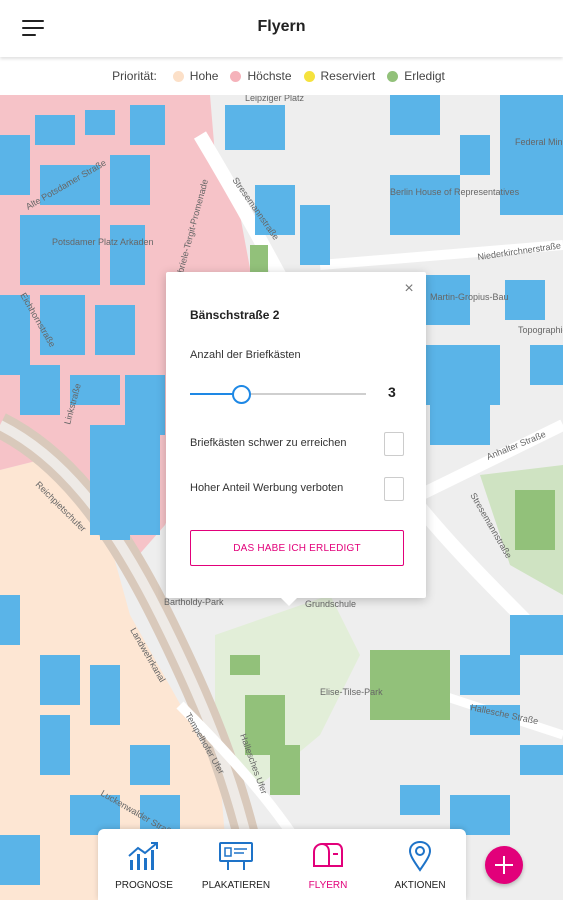  I want to click on mailbox-count-value: 3, so click(392, 392).